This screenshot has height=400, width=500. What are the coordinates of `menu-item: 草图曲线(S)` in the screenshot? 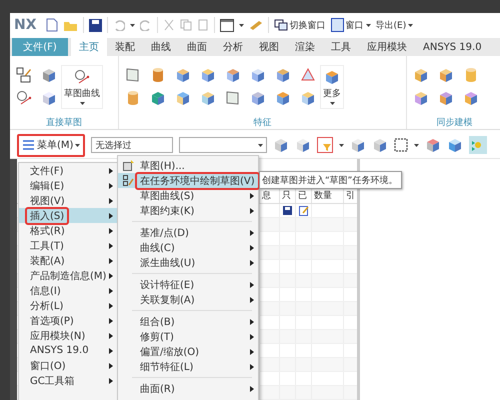 It's located at (188, 195).